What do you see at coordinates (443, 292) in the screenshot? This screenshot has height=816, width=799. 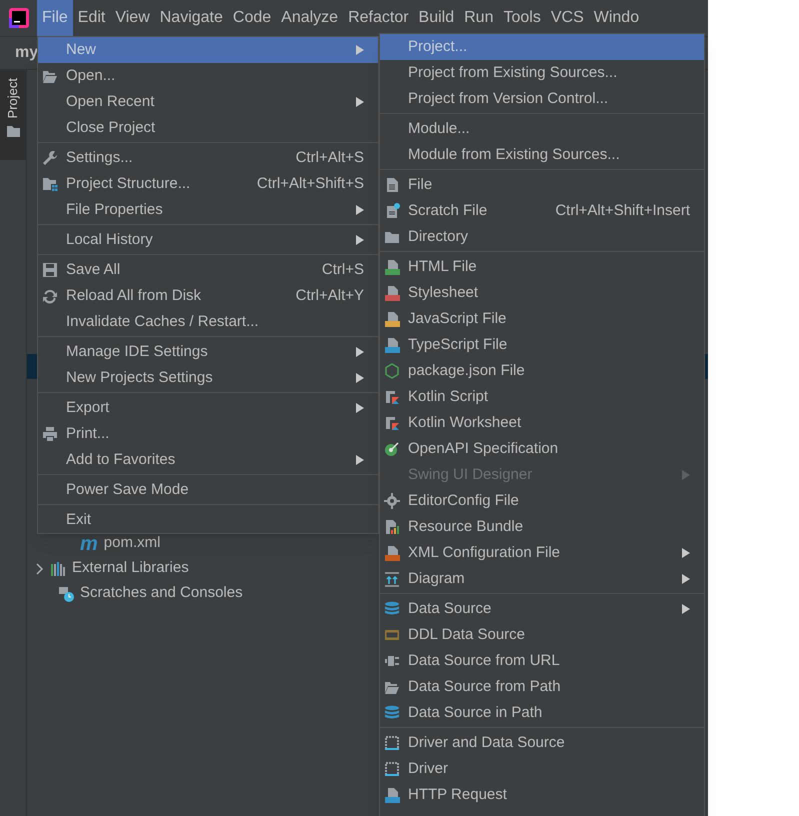 I see `menu-item-label: Stylesheet` at bounding box center [443, 292].